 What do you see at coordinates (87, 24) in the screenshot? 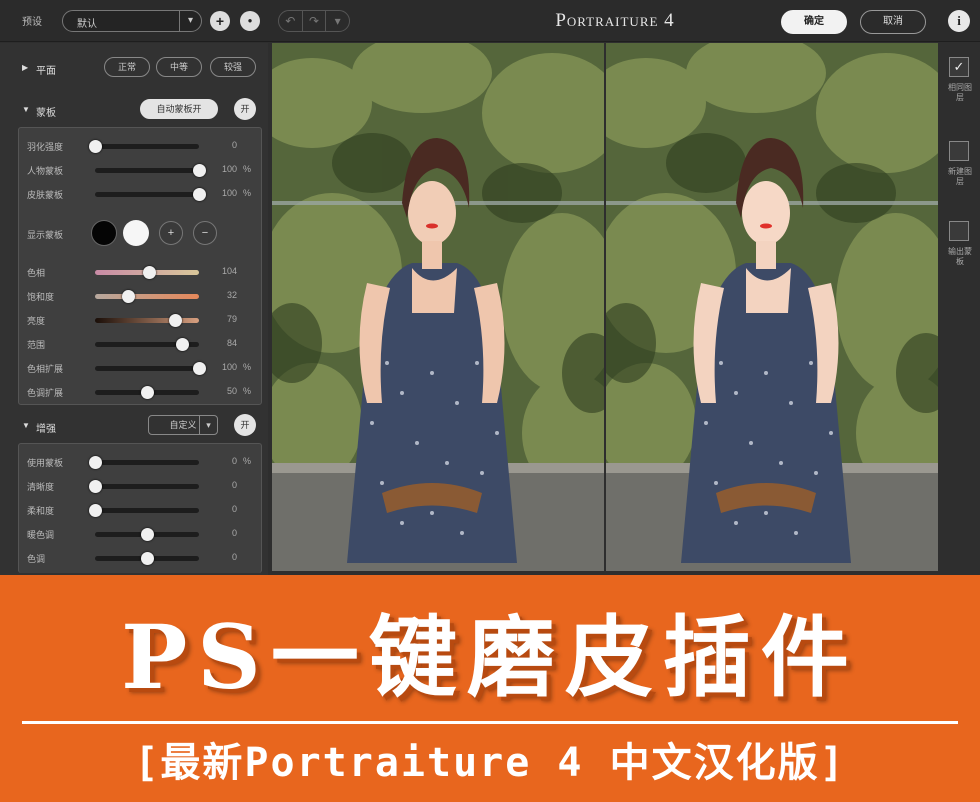
I see `preset-value: 默认` at bounding box center [87, 24].